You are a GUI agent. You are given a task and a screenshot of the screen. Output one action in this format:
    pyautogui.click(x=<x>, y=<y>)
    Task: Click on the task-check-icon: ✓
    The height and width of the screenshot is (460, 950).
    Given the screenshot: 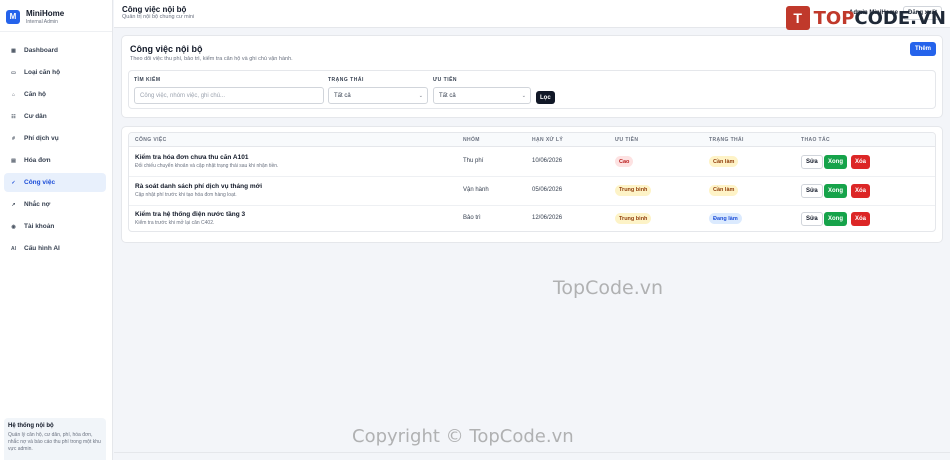 What is the action you would take?
    pyautogui.click(x=13, y=182)
    